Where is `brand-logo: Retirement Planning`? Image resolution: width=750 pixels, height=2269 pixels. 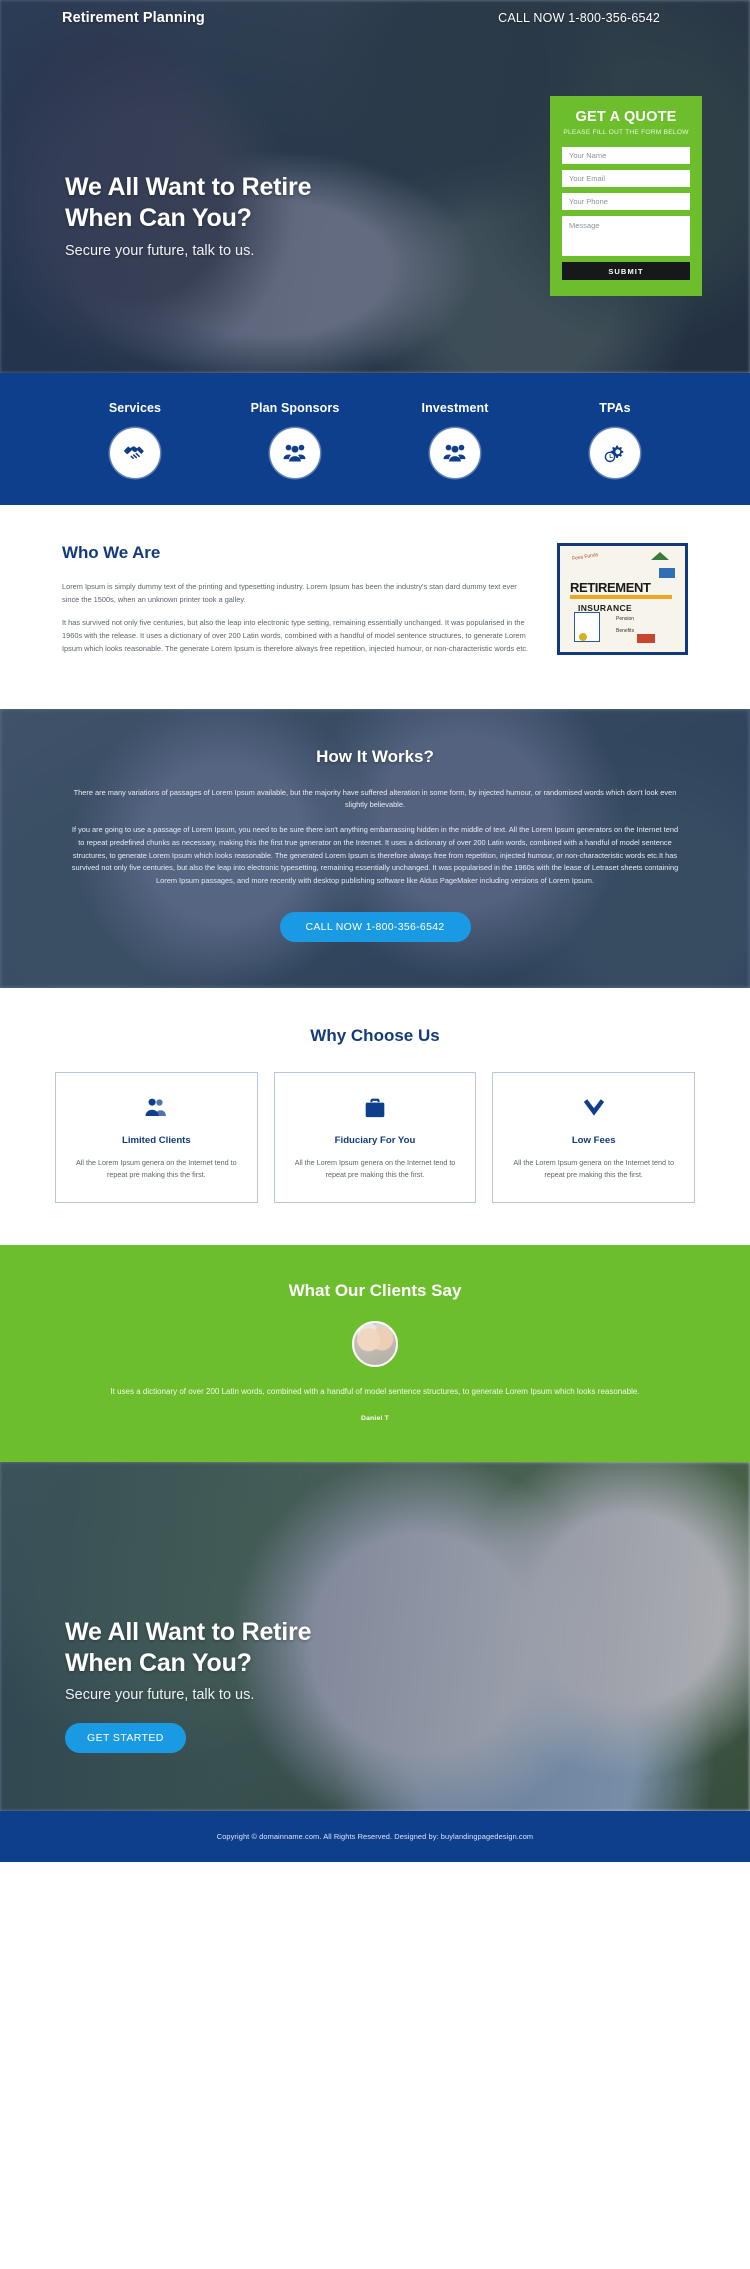
brand-logo: Retirement Planning is located at coordinates (133, 18).